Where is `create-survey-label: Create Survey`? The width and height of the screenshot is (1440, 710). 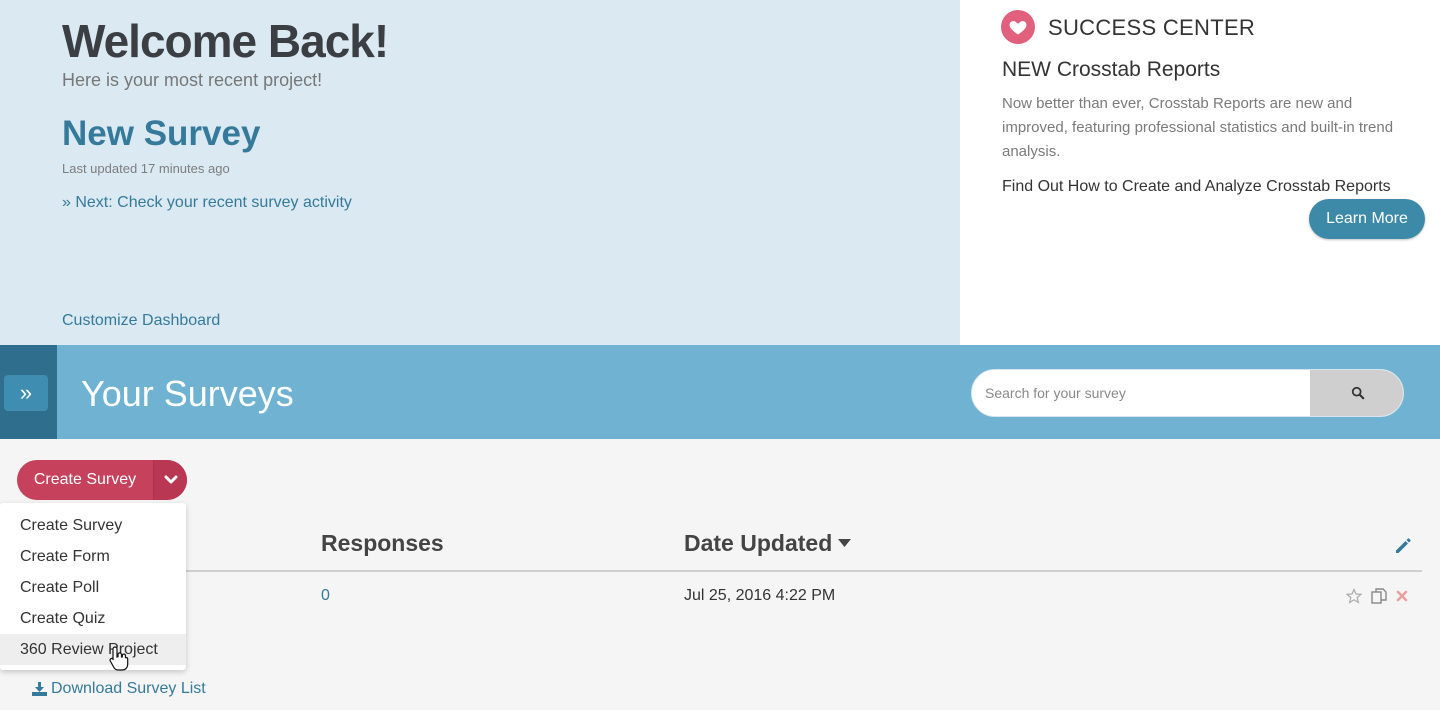
create-survey-label: Create Survey is located at coordinates (85, 480).